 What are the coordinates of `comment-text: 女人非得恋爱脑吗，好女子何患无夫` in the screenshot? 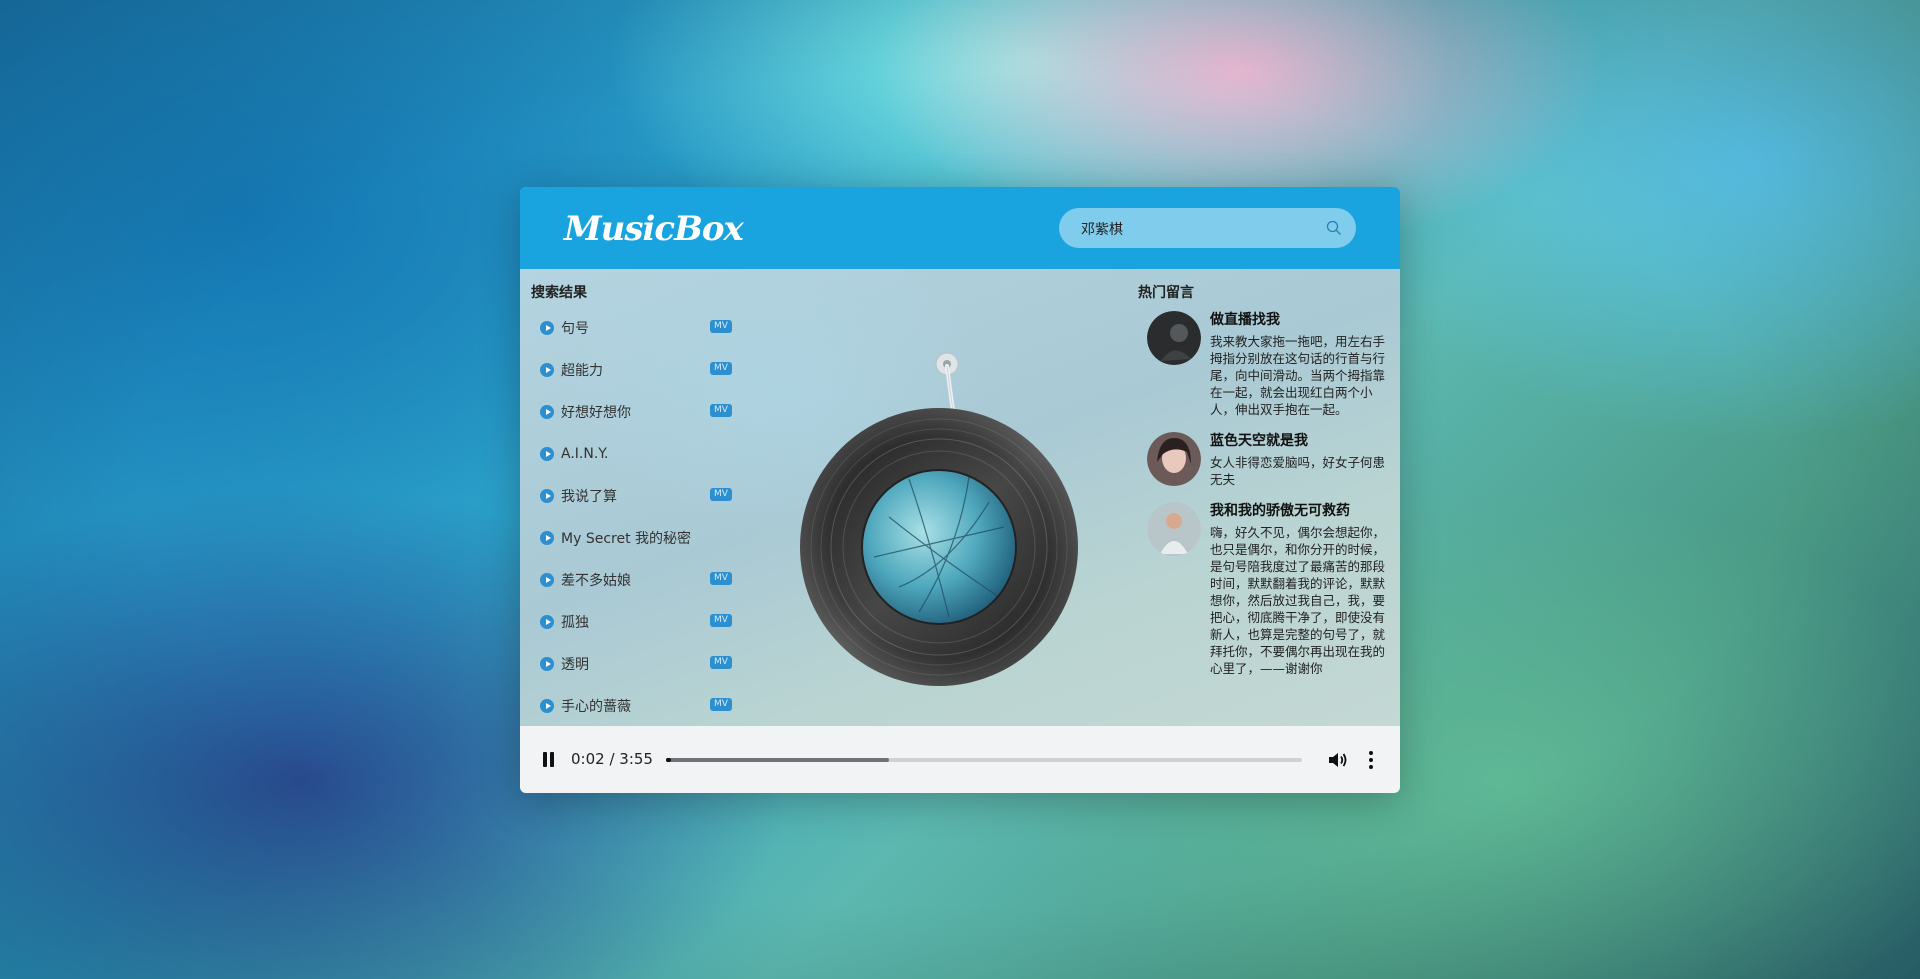 It's located at (1298, 471).